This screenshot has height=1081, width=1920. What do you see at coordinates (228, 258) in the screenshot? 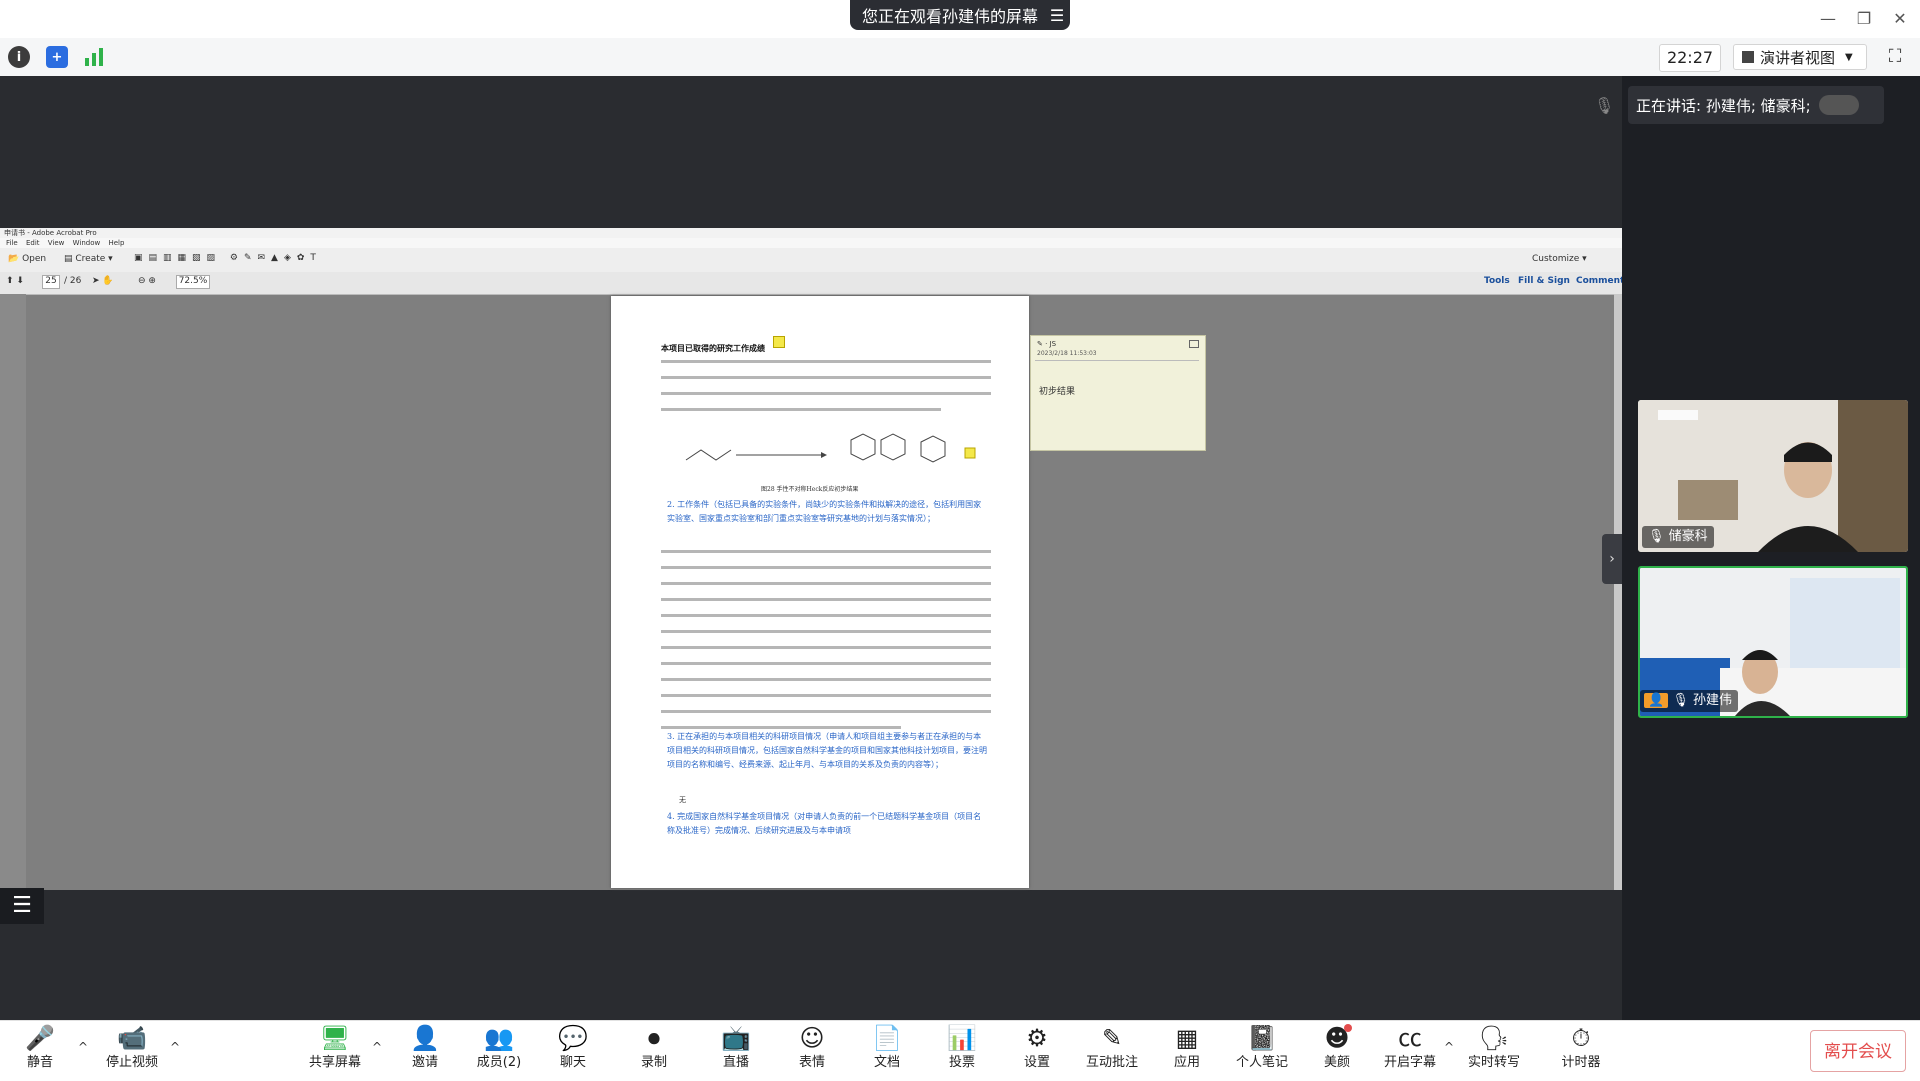
I see `acrobat-tool-icons: ▣▤▥▦▧▨ ⚙✎✉▲◈✿T` at bounding box center [228, 258].